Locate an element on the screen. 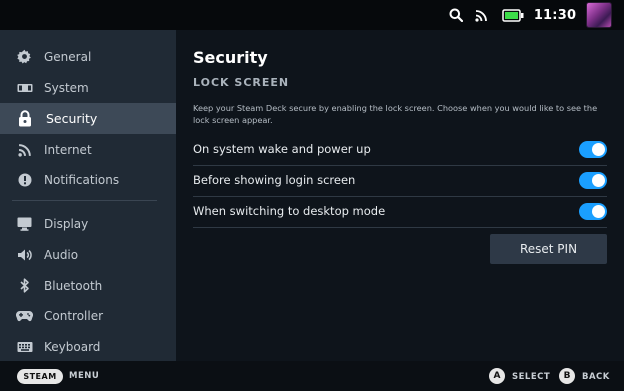  back-label: BACK is located at coordinates (596, 377).